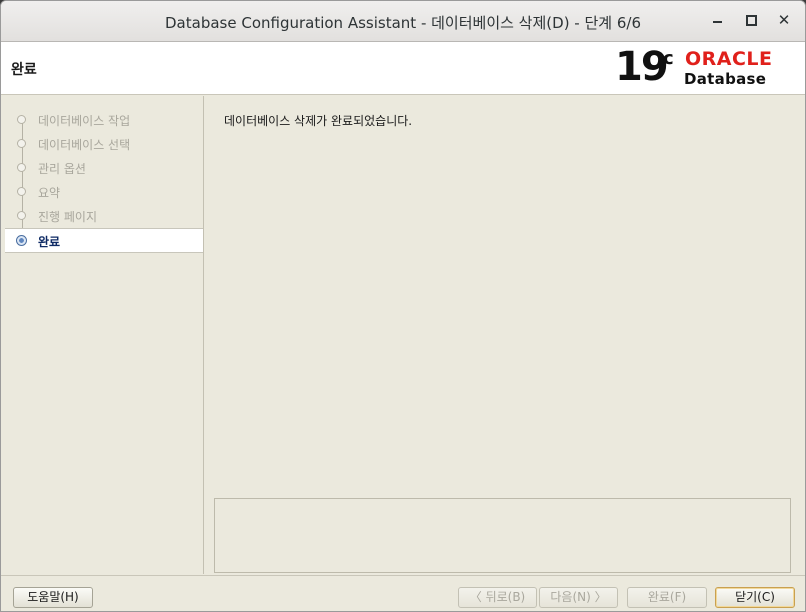 Image resolution: width=806 pixels, height=612 pixels. I want to click on logo-version: 19, so click(642, 67).